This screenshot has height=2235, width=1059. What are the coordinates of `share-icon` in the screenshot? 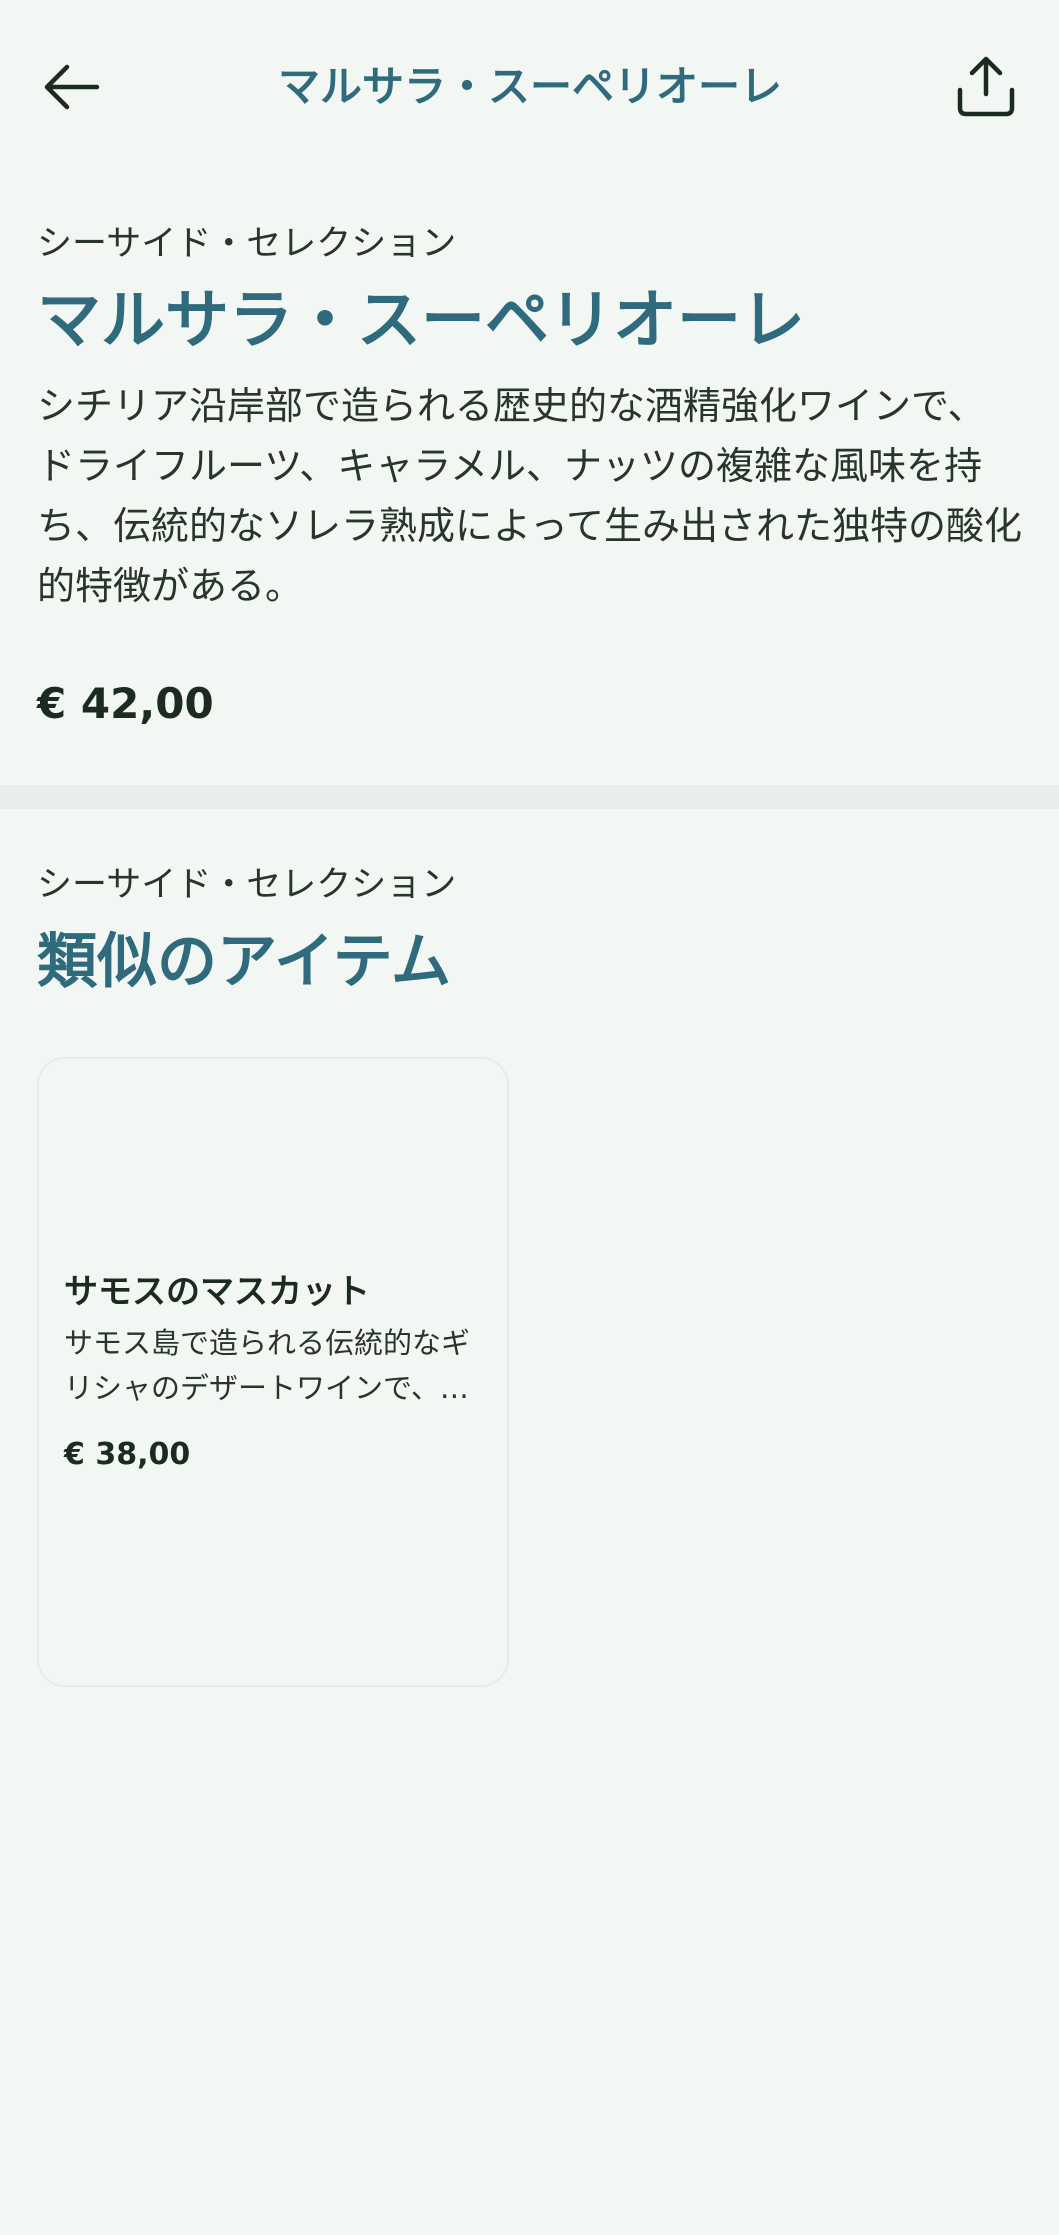 It's located at (986, 86).